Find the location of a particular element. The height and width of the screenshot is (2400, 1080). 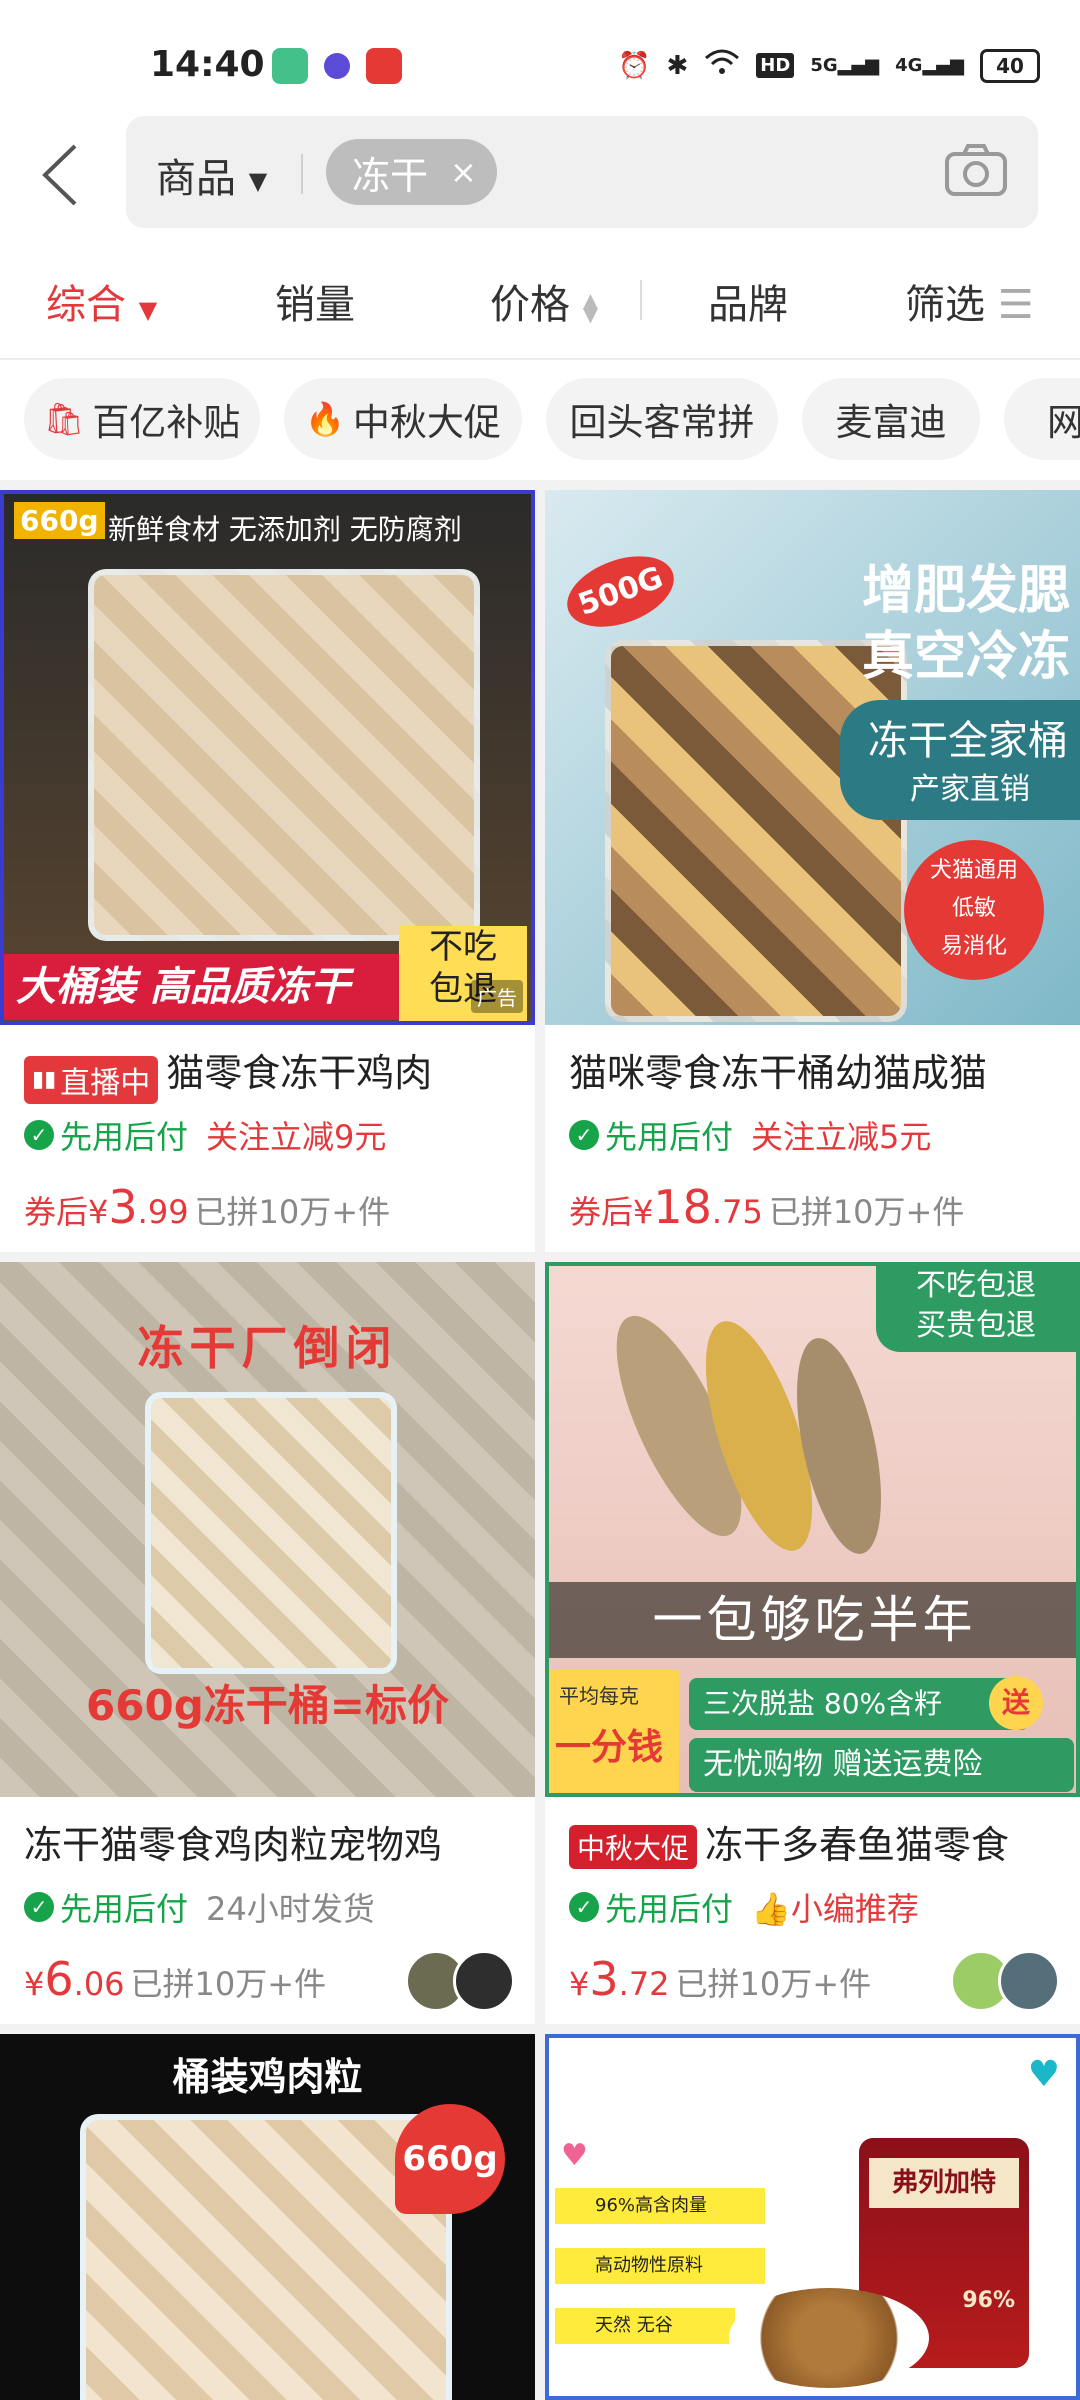

sort-bar: 综合 ▼ 销量 价格 ▲ ▼ 品牌 筛选 ☰ is located at coordinates (540, 300).